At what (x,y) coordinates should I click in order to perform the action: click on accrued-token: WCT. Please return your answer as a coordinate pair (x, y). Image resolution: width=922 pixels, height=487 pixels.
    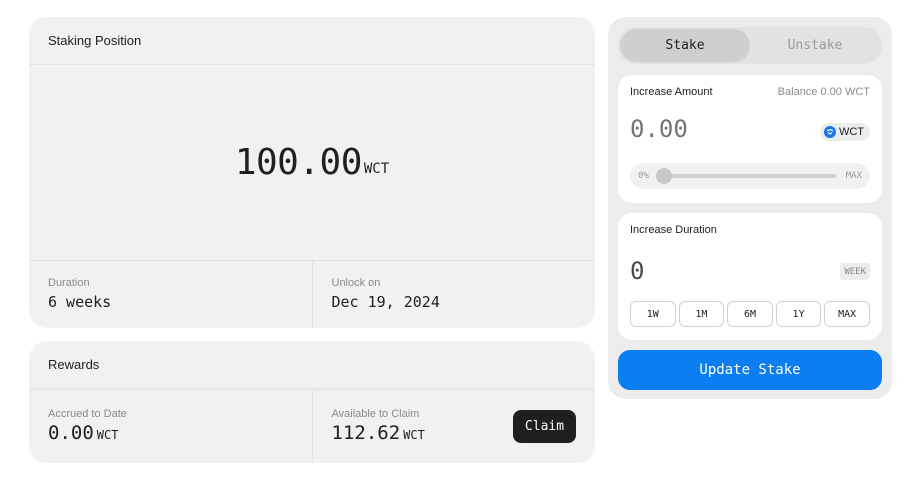
    Looking at the image, I should click on (107, 435).